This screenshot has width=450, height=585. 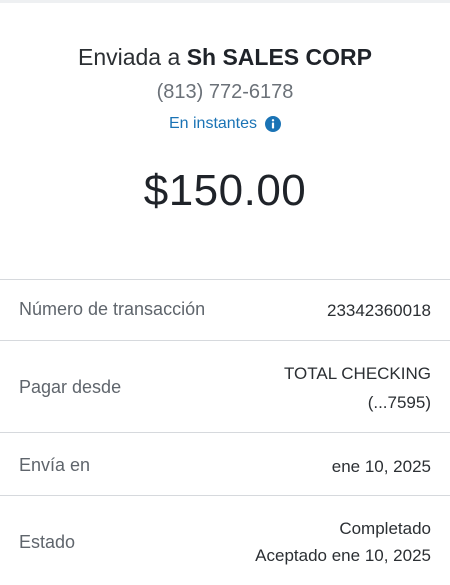 I want to click on detail-label: Estado, so click(x=47, y=542).